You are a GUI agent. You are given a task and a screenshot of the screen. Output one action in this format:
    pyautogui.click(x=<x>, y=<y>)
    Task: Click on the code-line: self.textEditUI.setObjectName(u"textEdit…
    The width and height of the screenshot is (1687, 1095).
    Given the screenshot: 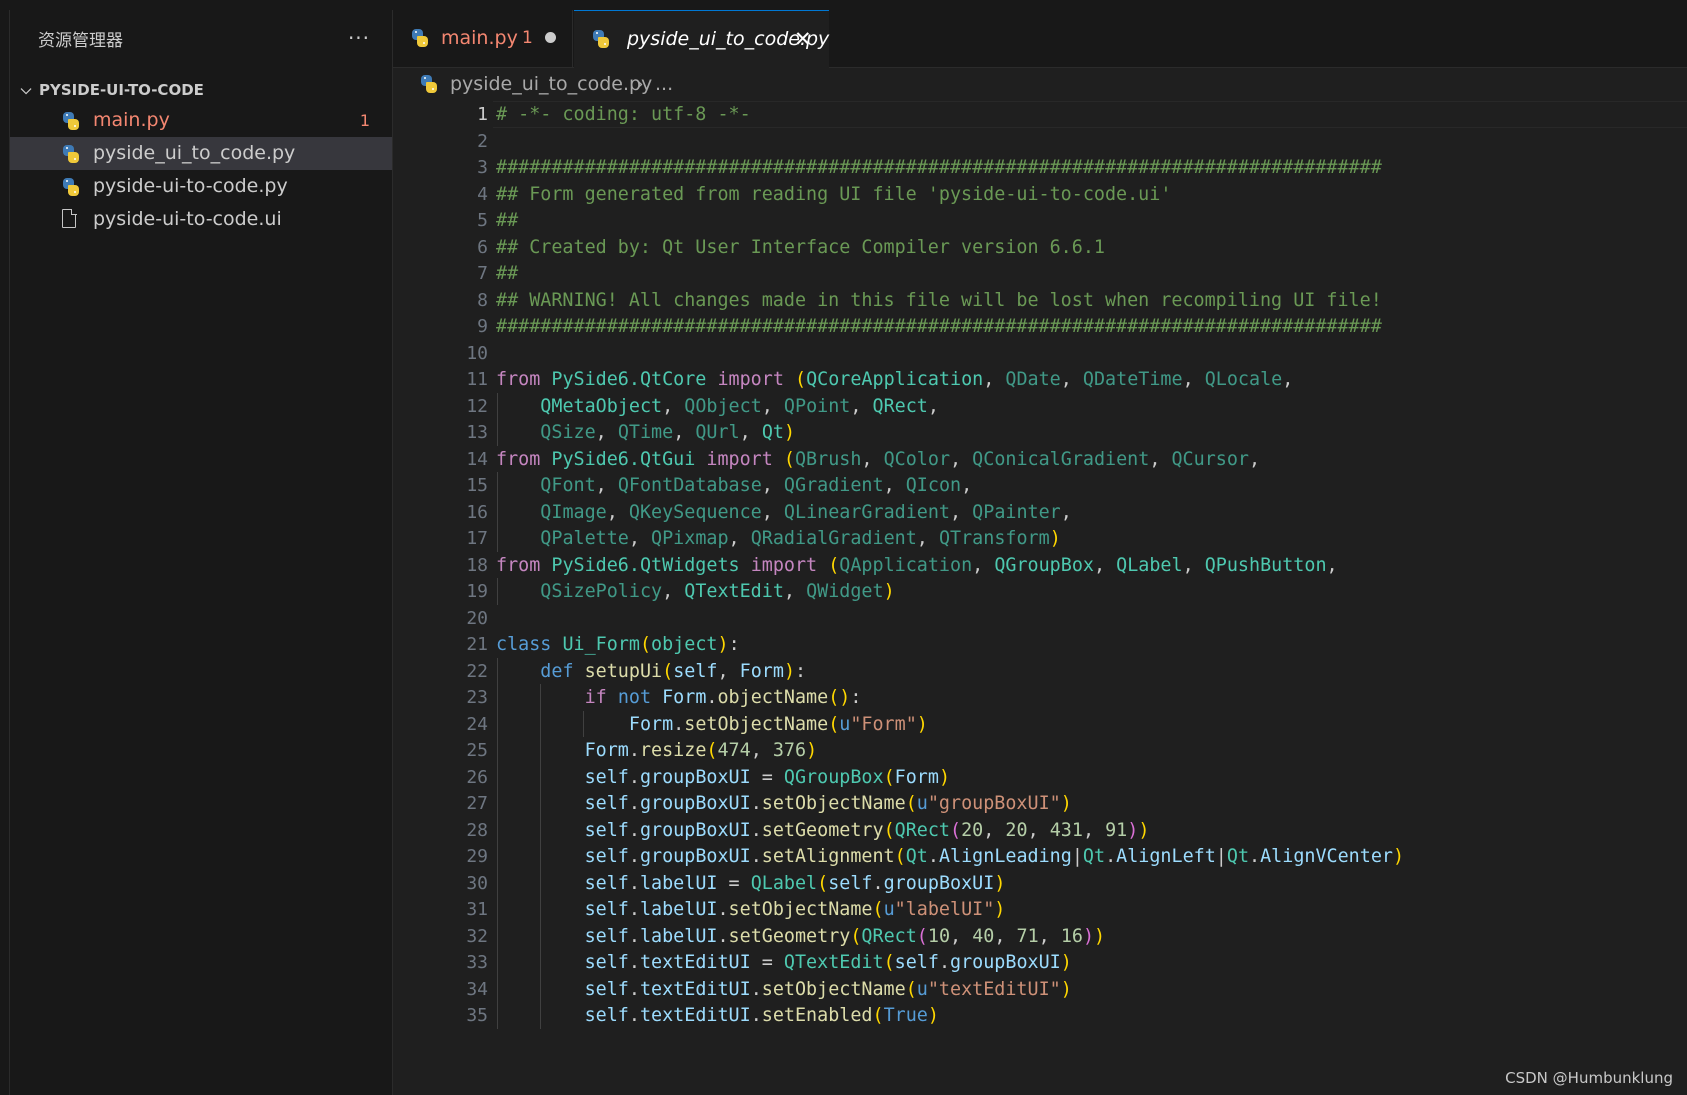 What is the action you would take?
    pyautogui.click(x=784, y=990)
    